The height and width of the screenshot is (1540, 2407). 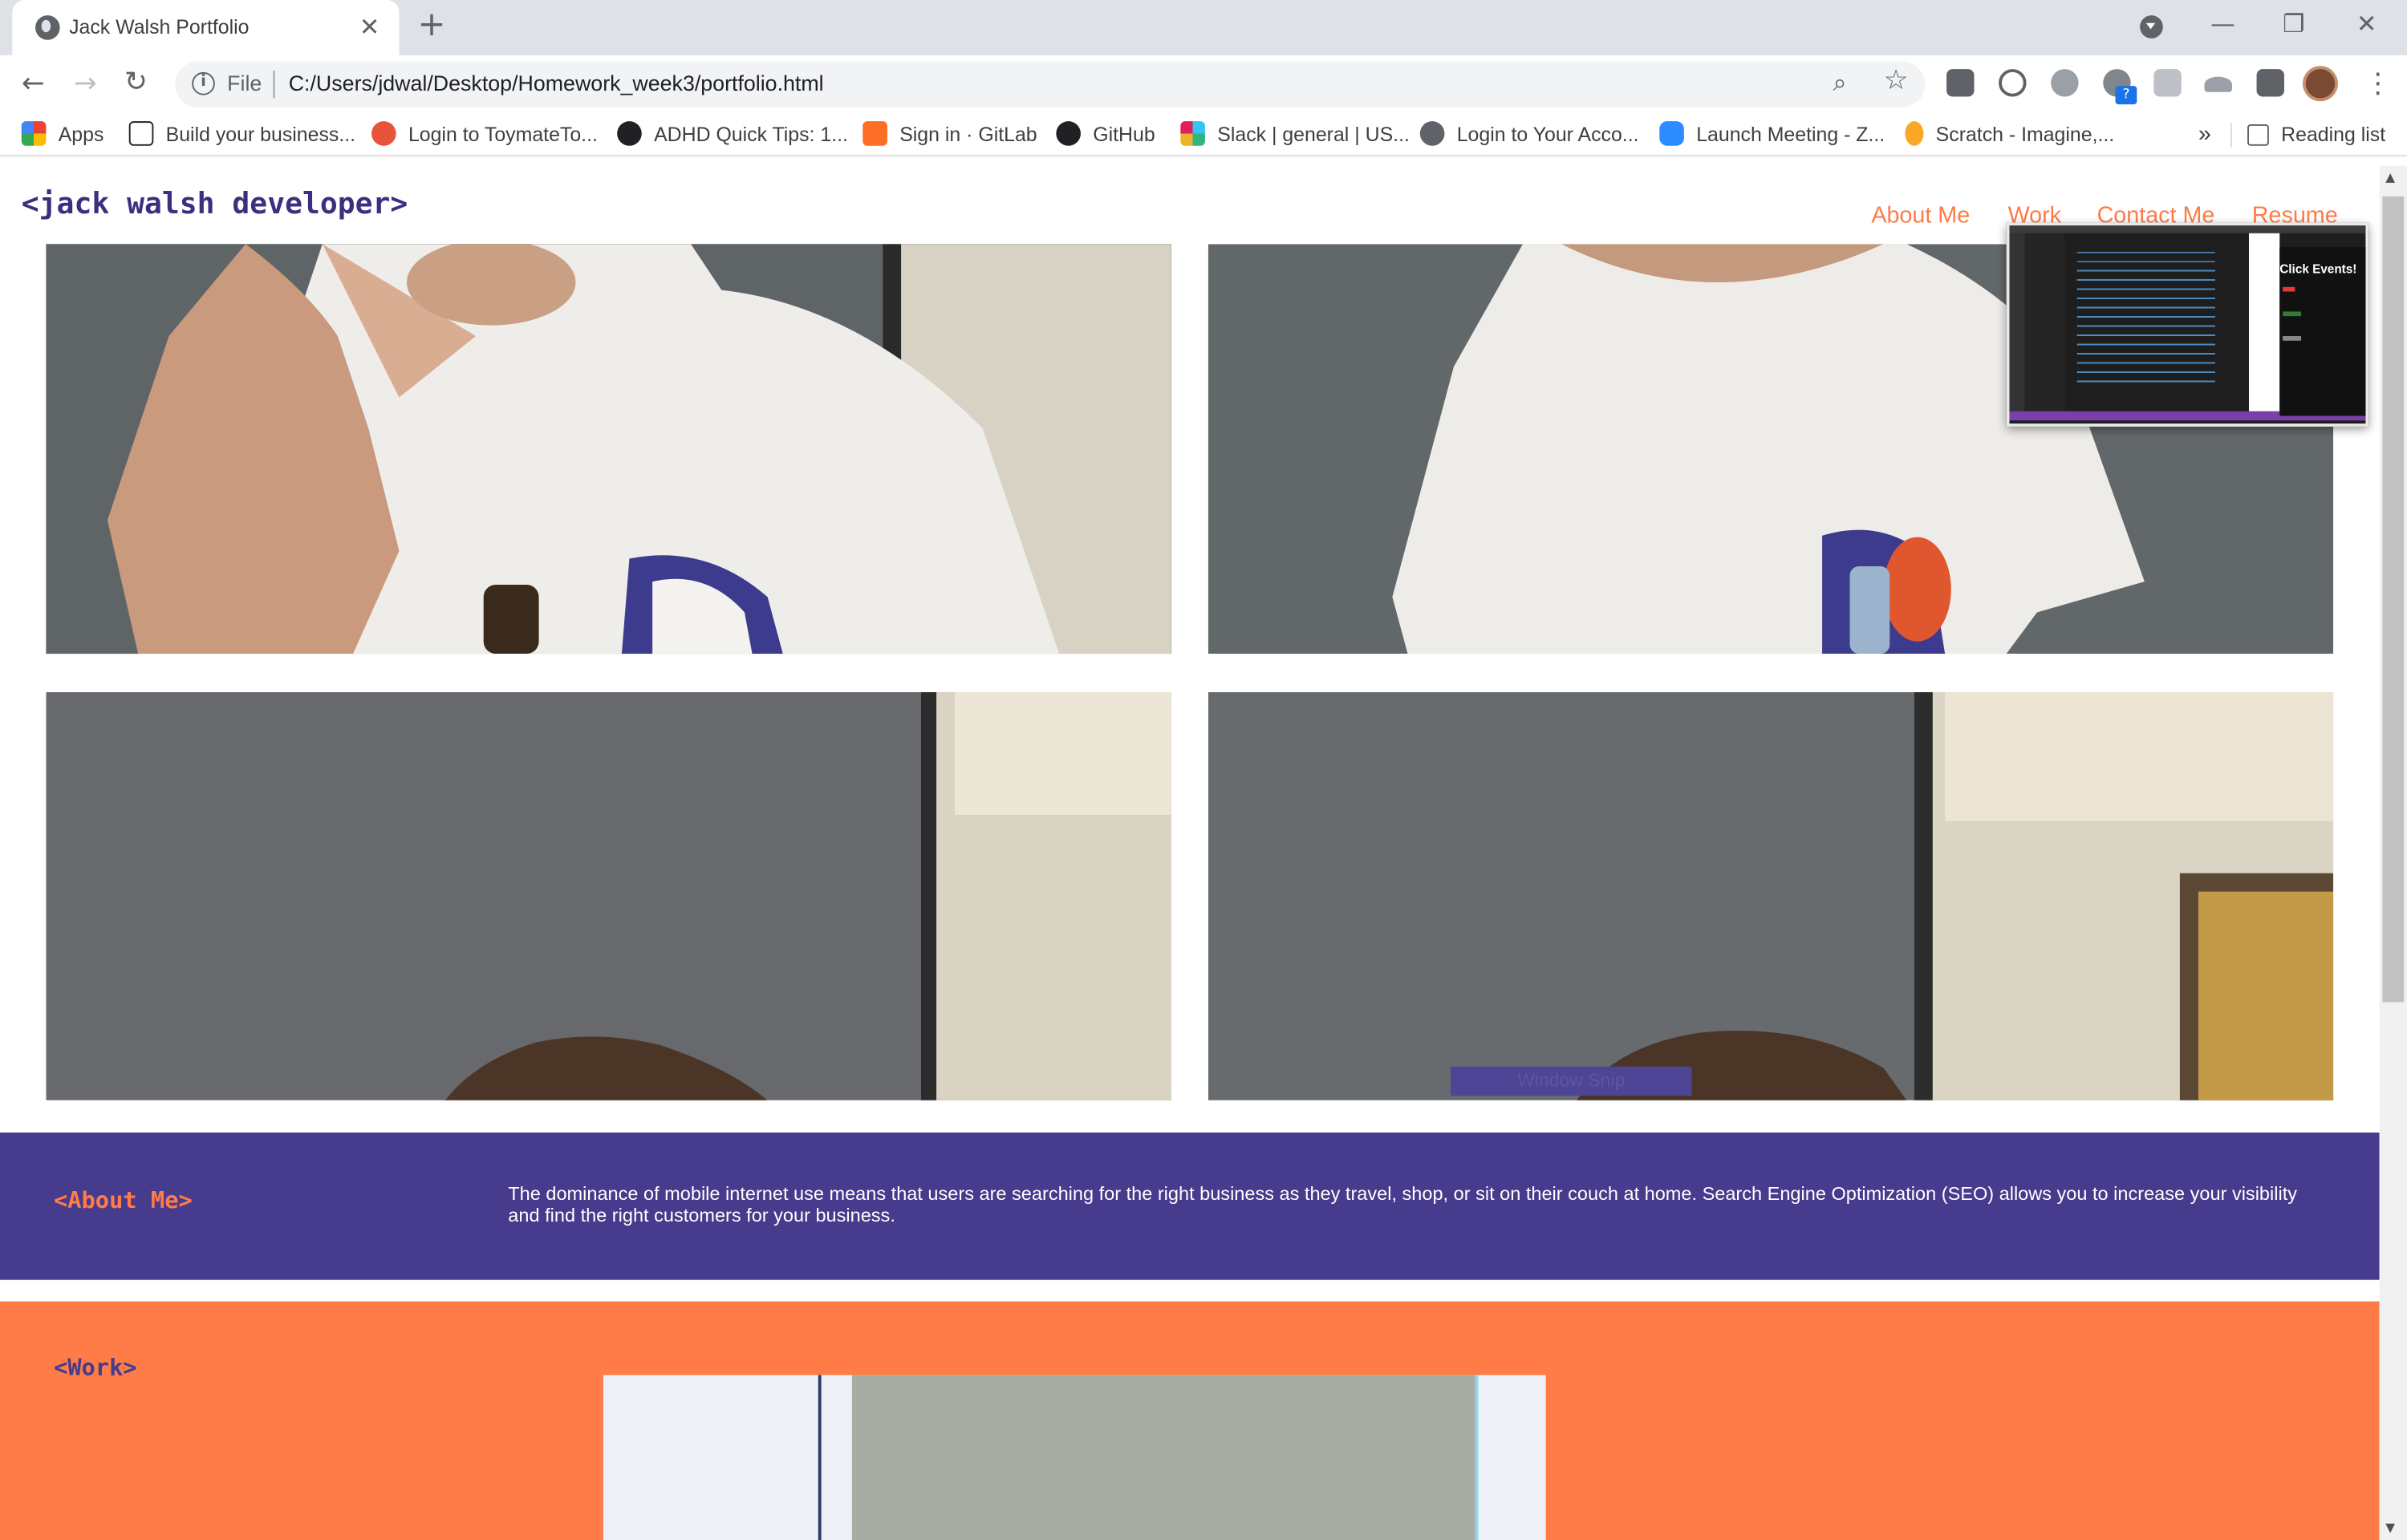 What do you see at coordinates (2293, 24) in the screenshot?
I see `restore-button: ❐` at bounding box center [2293, 24].